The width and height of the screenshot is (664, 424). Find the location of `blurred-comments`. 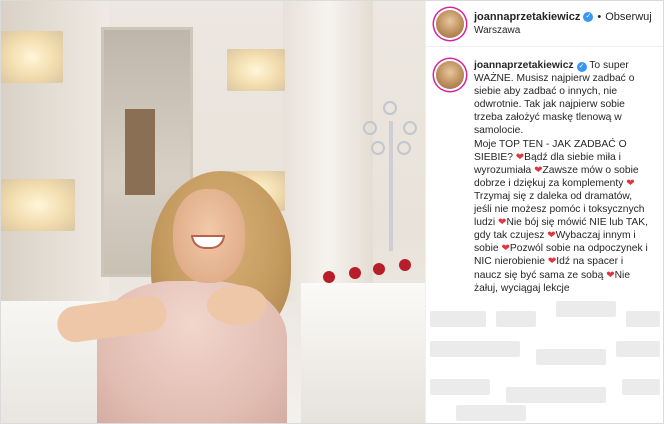

blurred-comments is located at coordinates (544, 362).